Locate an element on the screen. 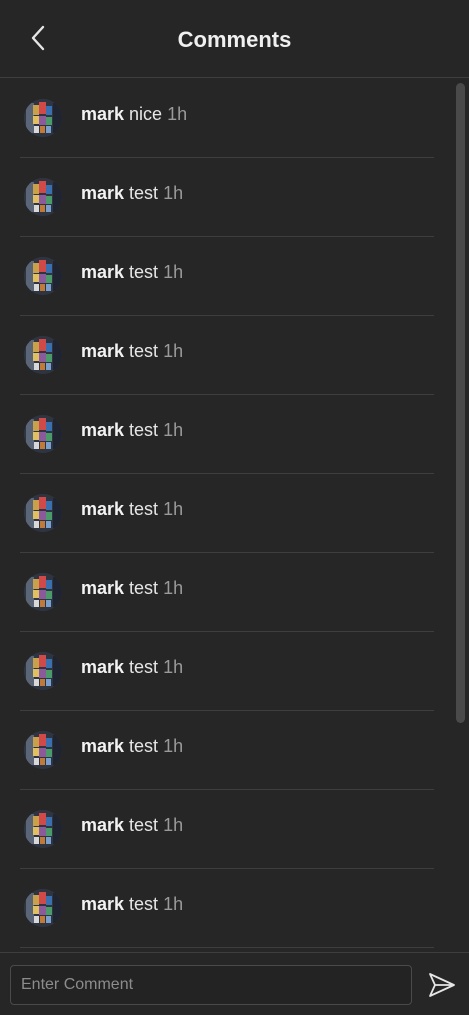 The width and height of the screenshot is (469, 1015). page-title: Comments is located at coordinates (234, 39).